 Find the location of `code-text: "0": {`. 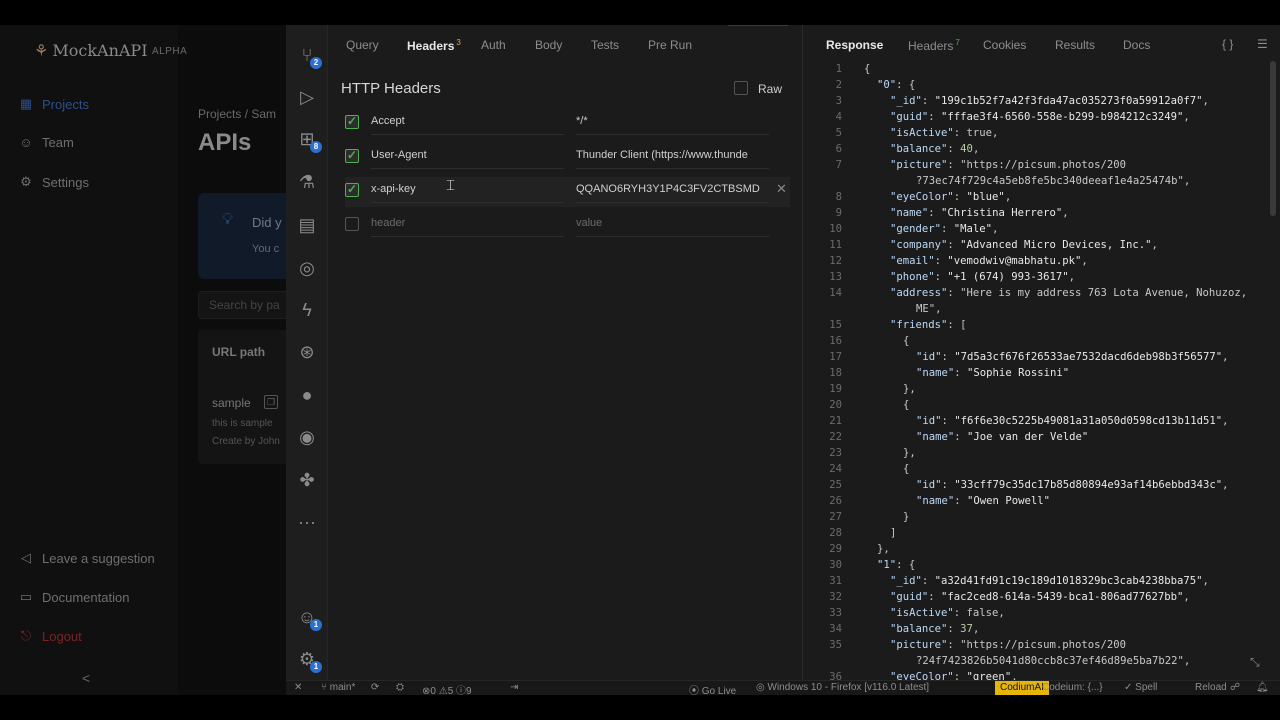

code-text: "0": { is located at coordinates (896, 85).